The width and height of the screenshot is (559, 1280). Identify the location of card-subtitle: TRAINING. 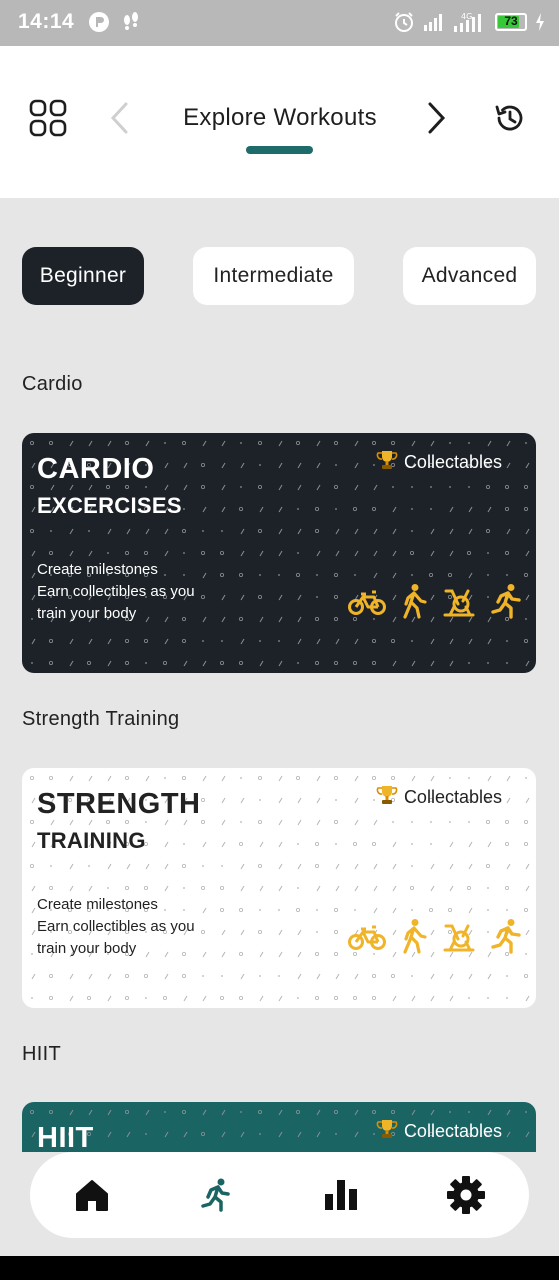
(91, 840).